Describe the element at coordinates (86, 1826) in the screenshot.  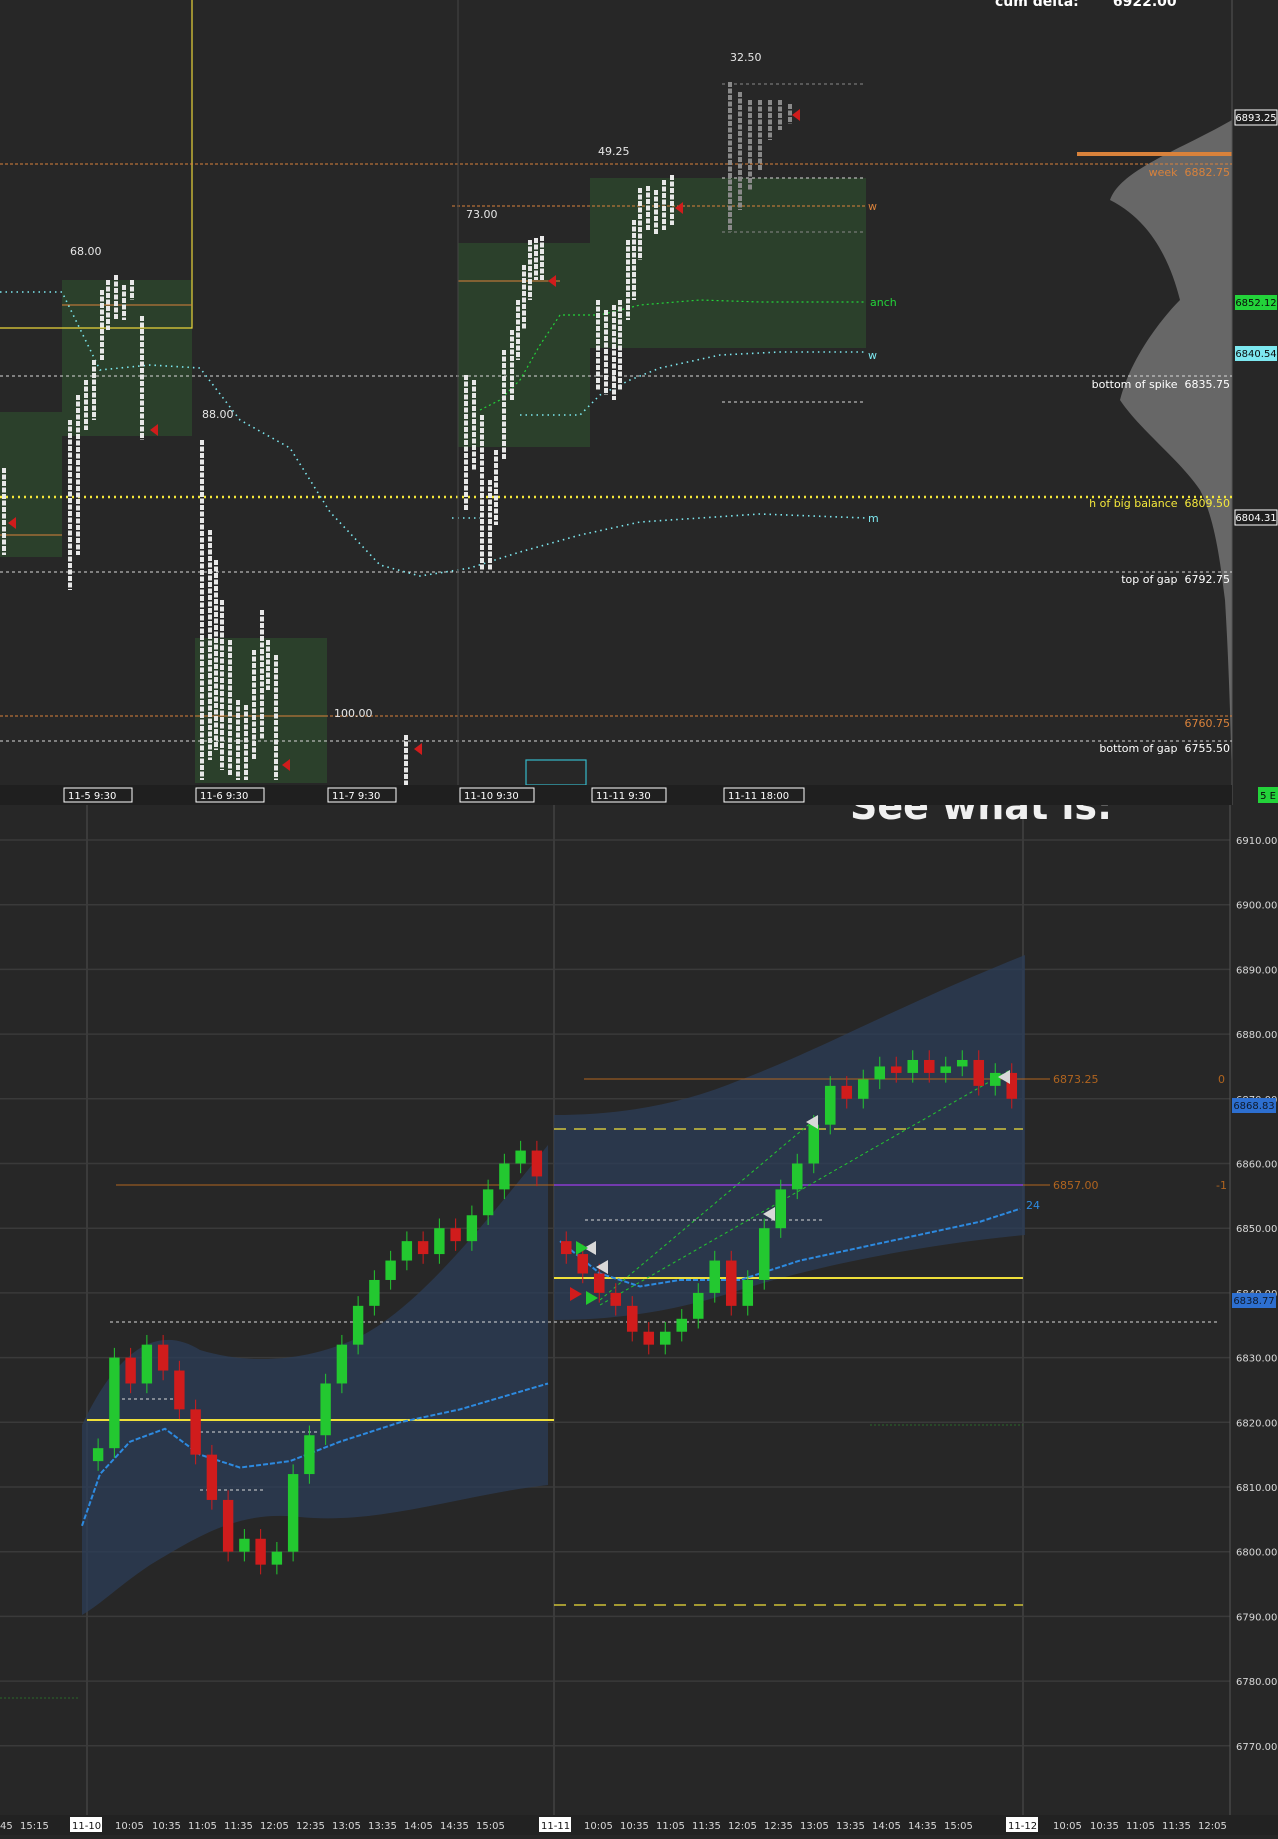
I see `time-axis-label: 11-10` at that location.